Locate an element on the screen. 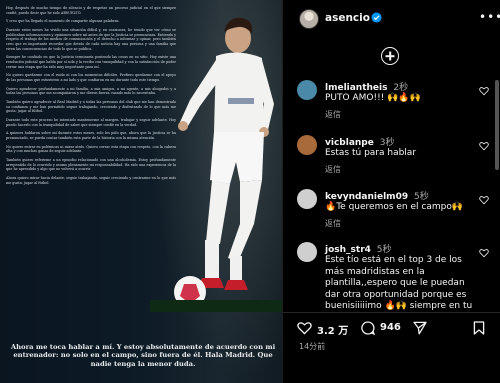  comment-time: 3秒 is located at coordinates (387, 143).